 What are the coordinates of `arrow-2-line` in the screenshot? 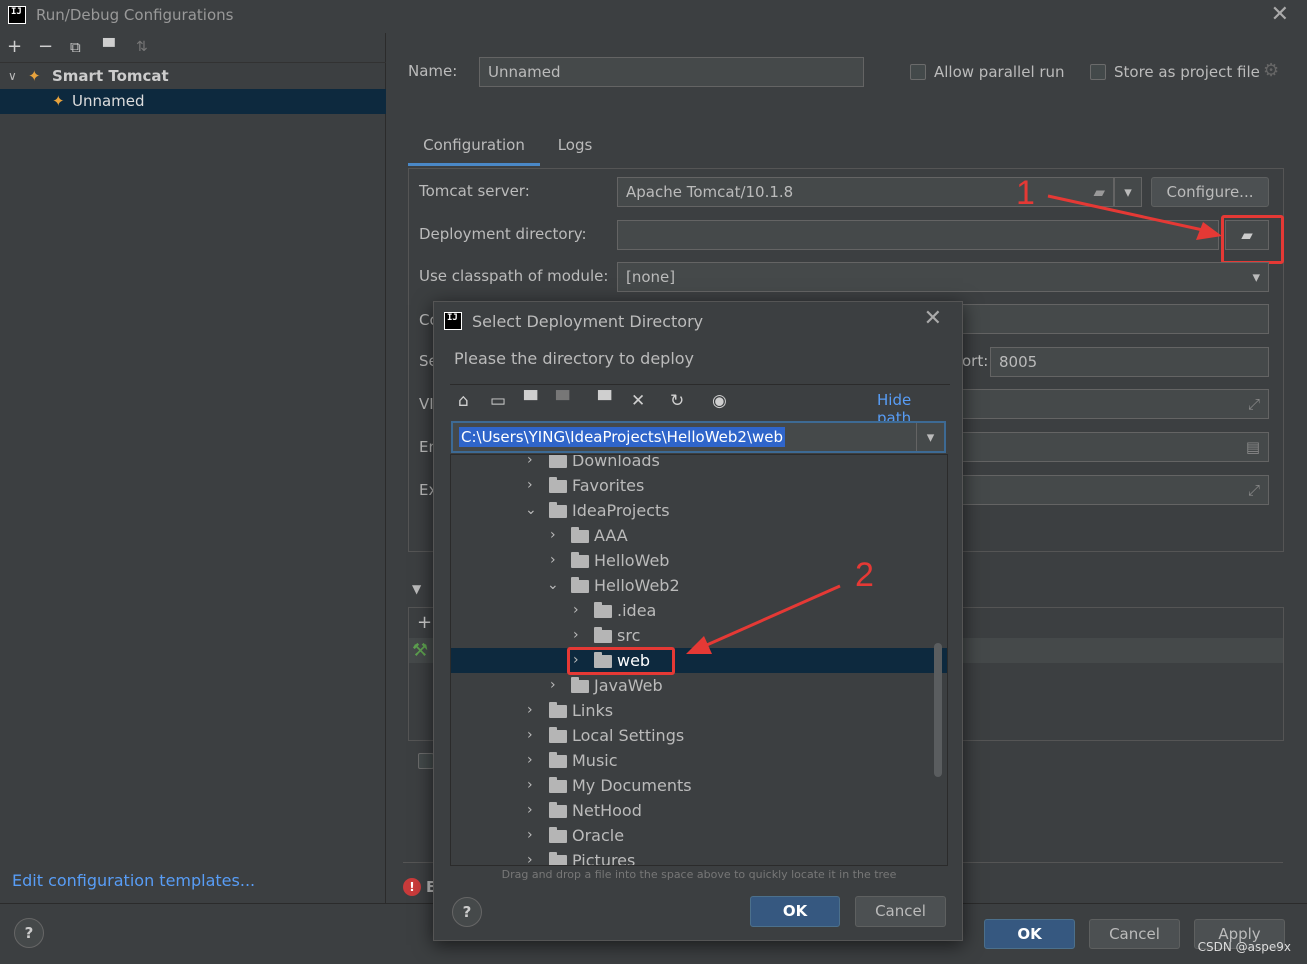 It's located at (770, 617).